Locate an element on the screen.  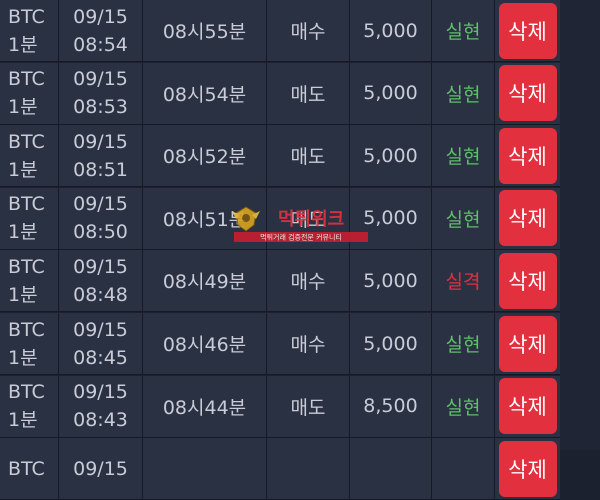
trade-amount: 8,500 is located at coordinates (390, 406).